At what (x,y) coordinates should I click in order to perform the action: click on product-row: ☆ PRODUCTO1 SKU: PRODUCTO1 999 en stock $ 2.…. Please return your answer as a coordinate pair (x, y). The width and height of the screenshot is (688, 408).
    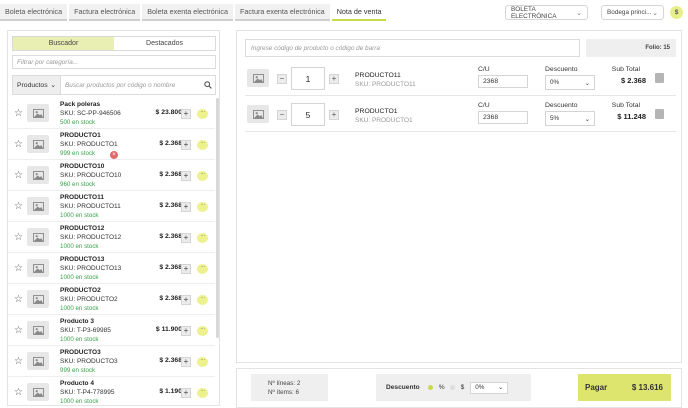
    Looking at the image, I should click on (111, 144).